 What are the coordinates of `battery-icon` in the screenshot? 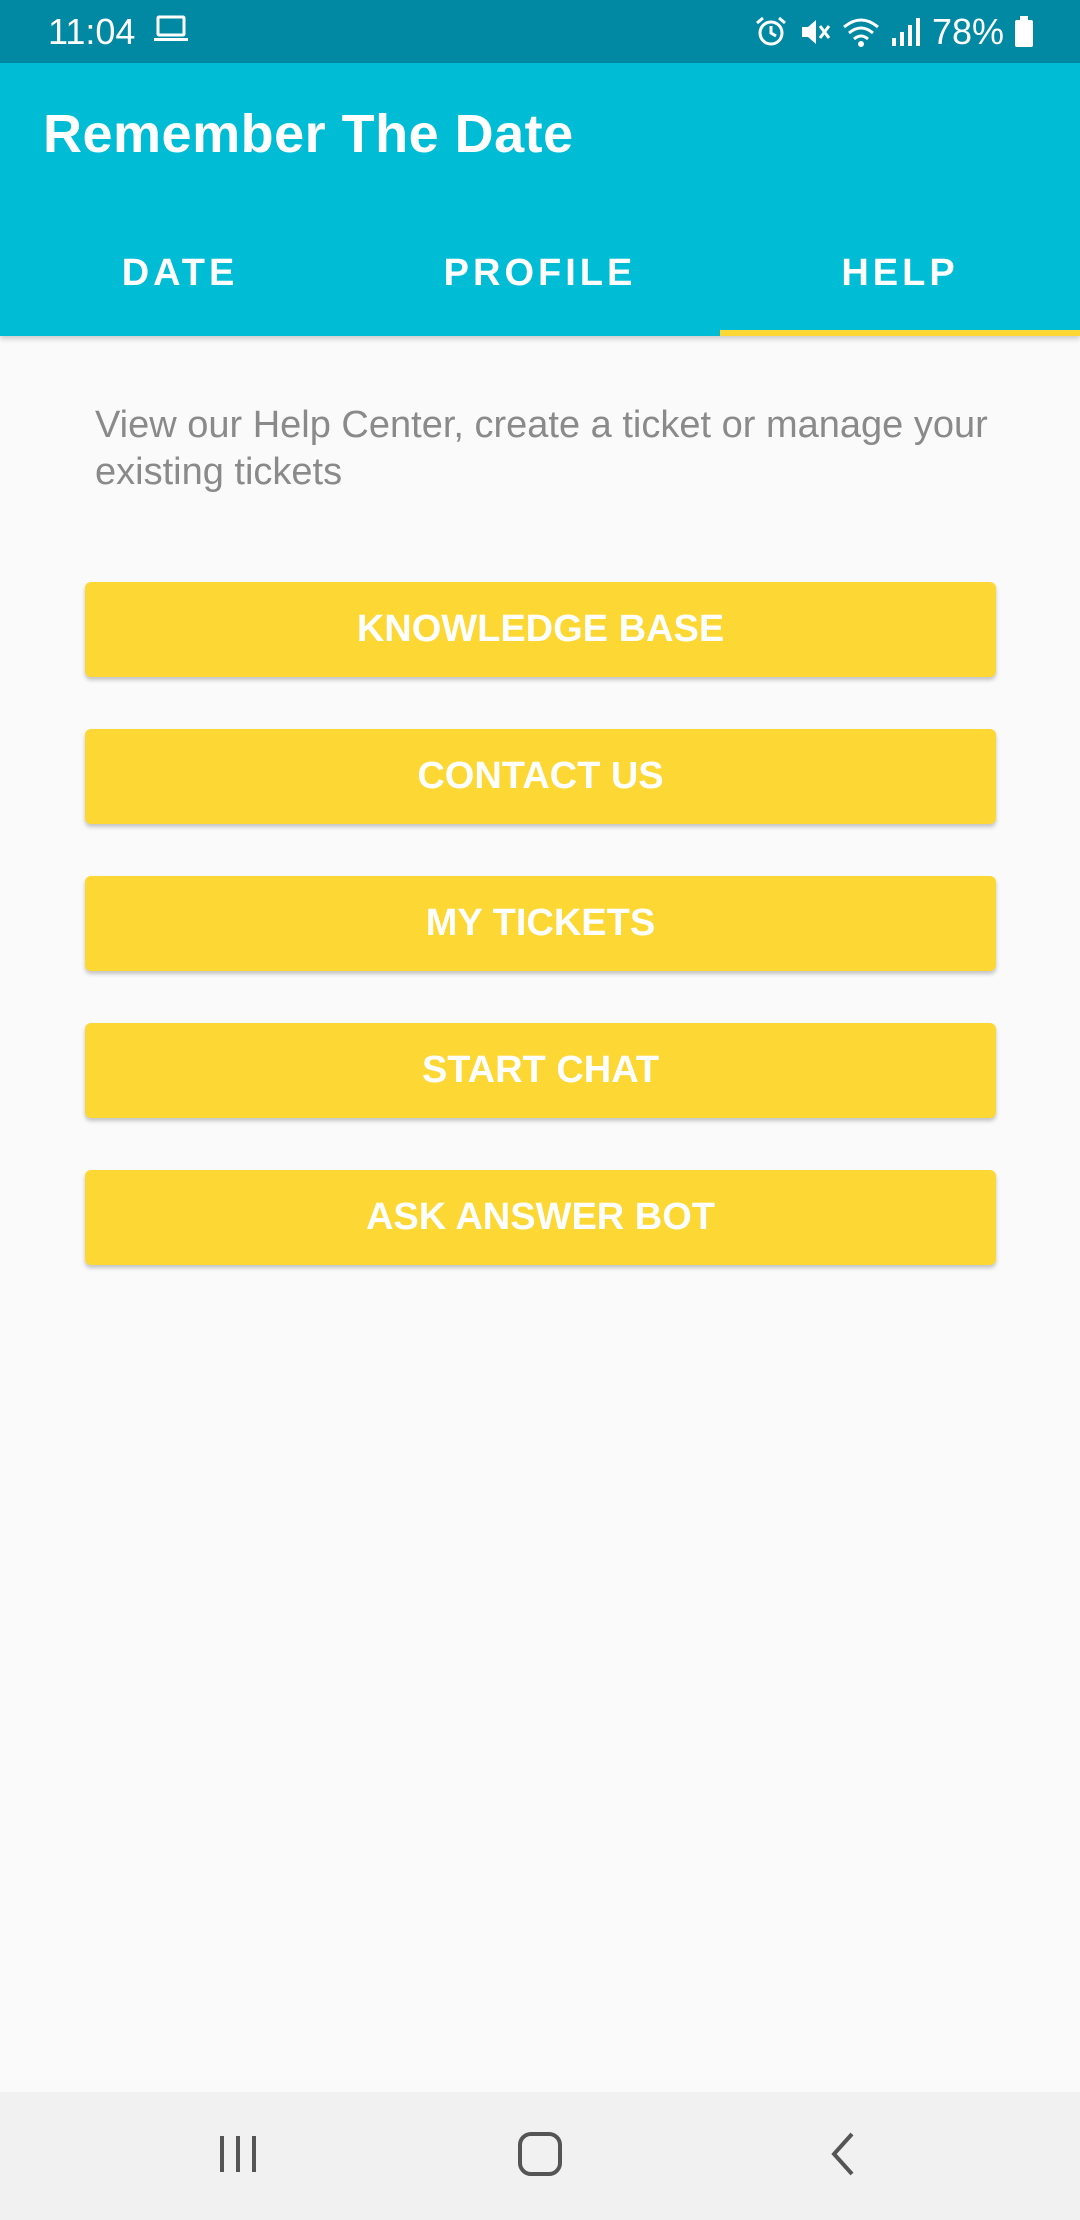 It's located at (1024, 31).